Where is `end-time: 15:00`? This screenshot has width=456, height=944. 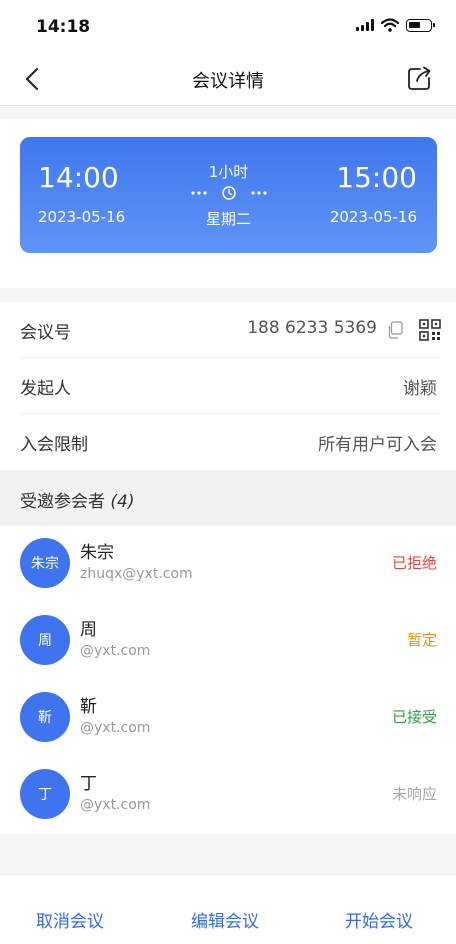
end-time: 15:00 is located at coordinates (376, 177).